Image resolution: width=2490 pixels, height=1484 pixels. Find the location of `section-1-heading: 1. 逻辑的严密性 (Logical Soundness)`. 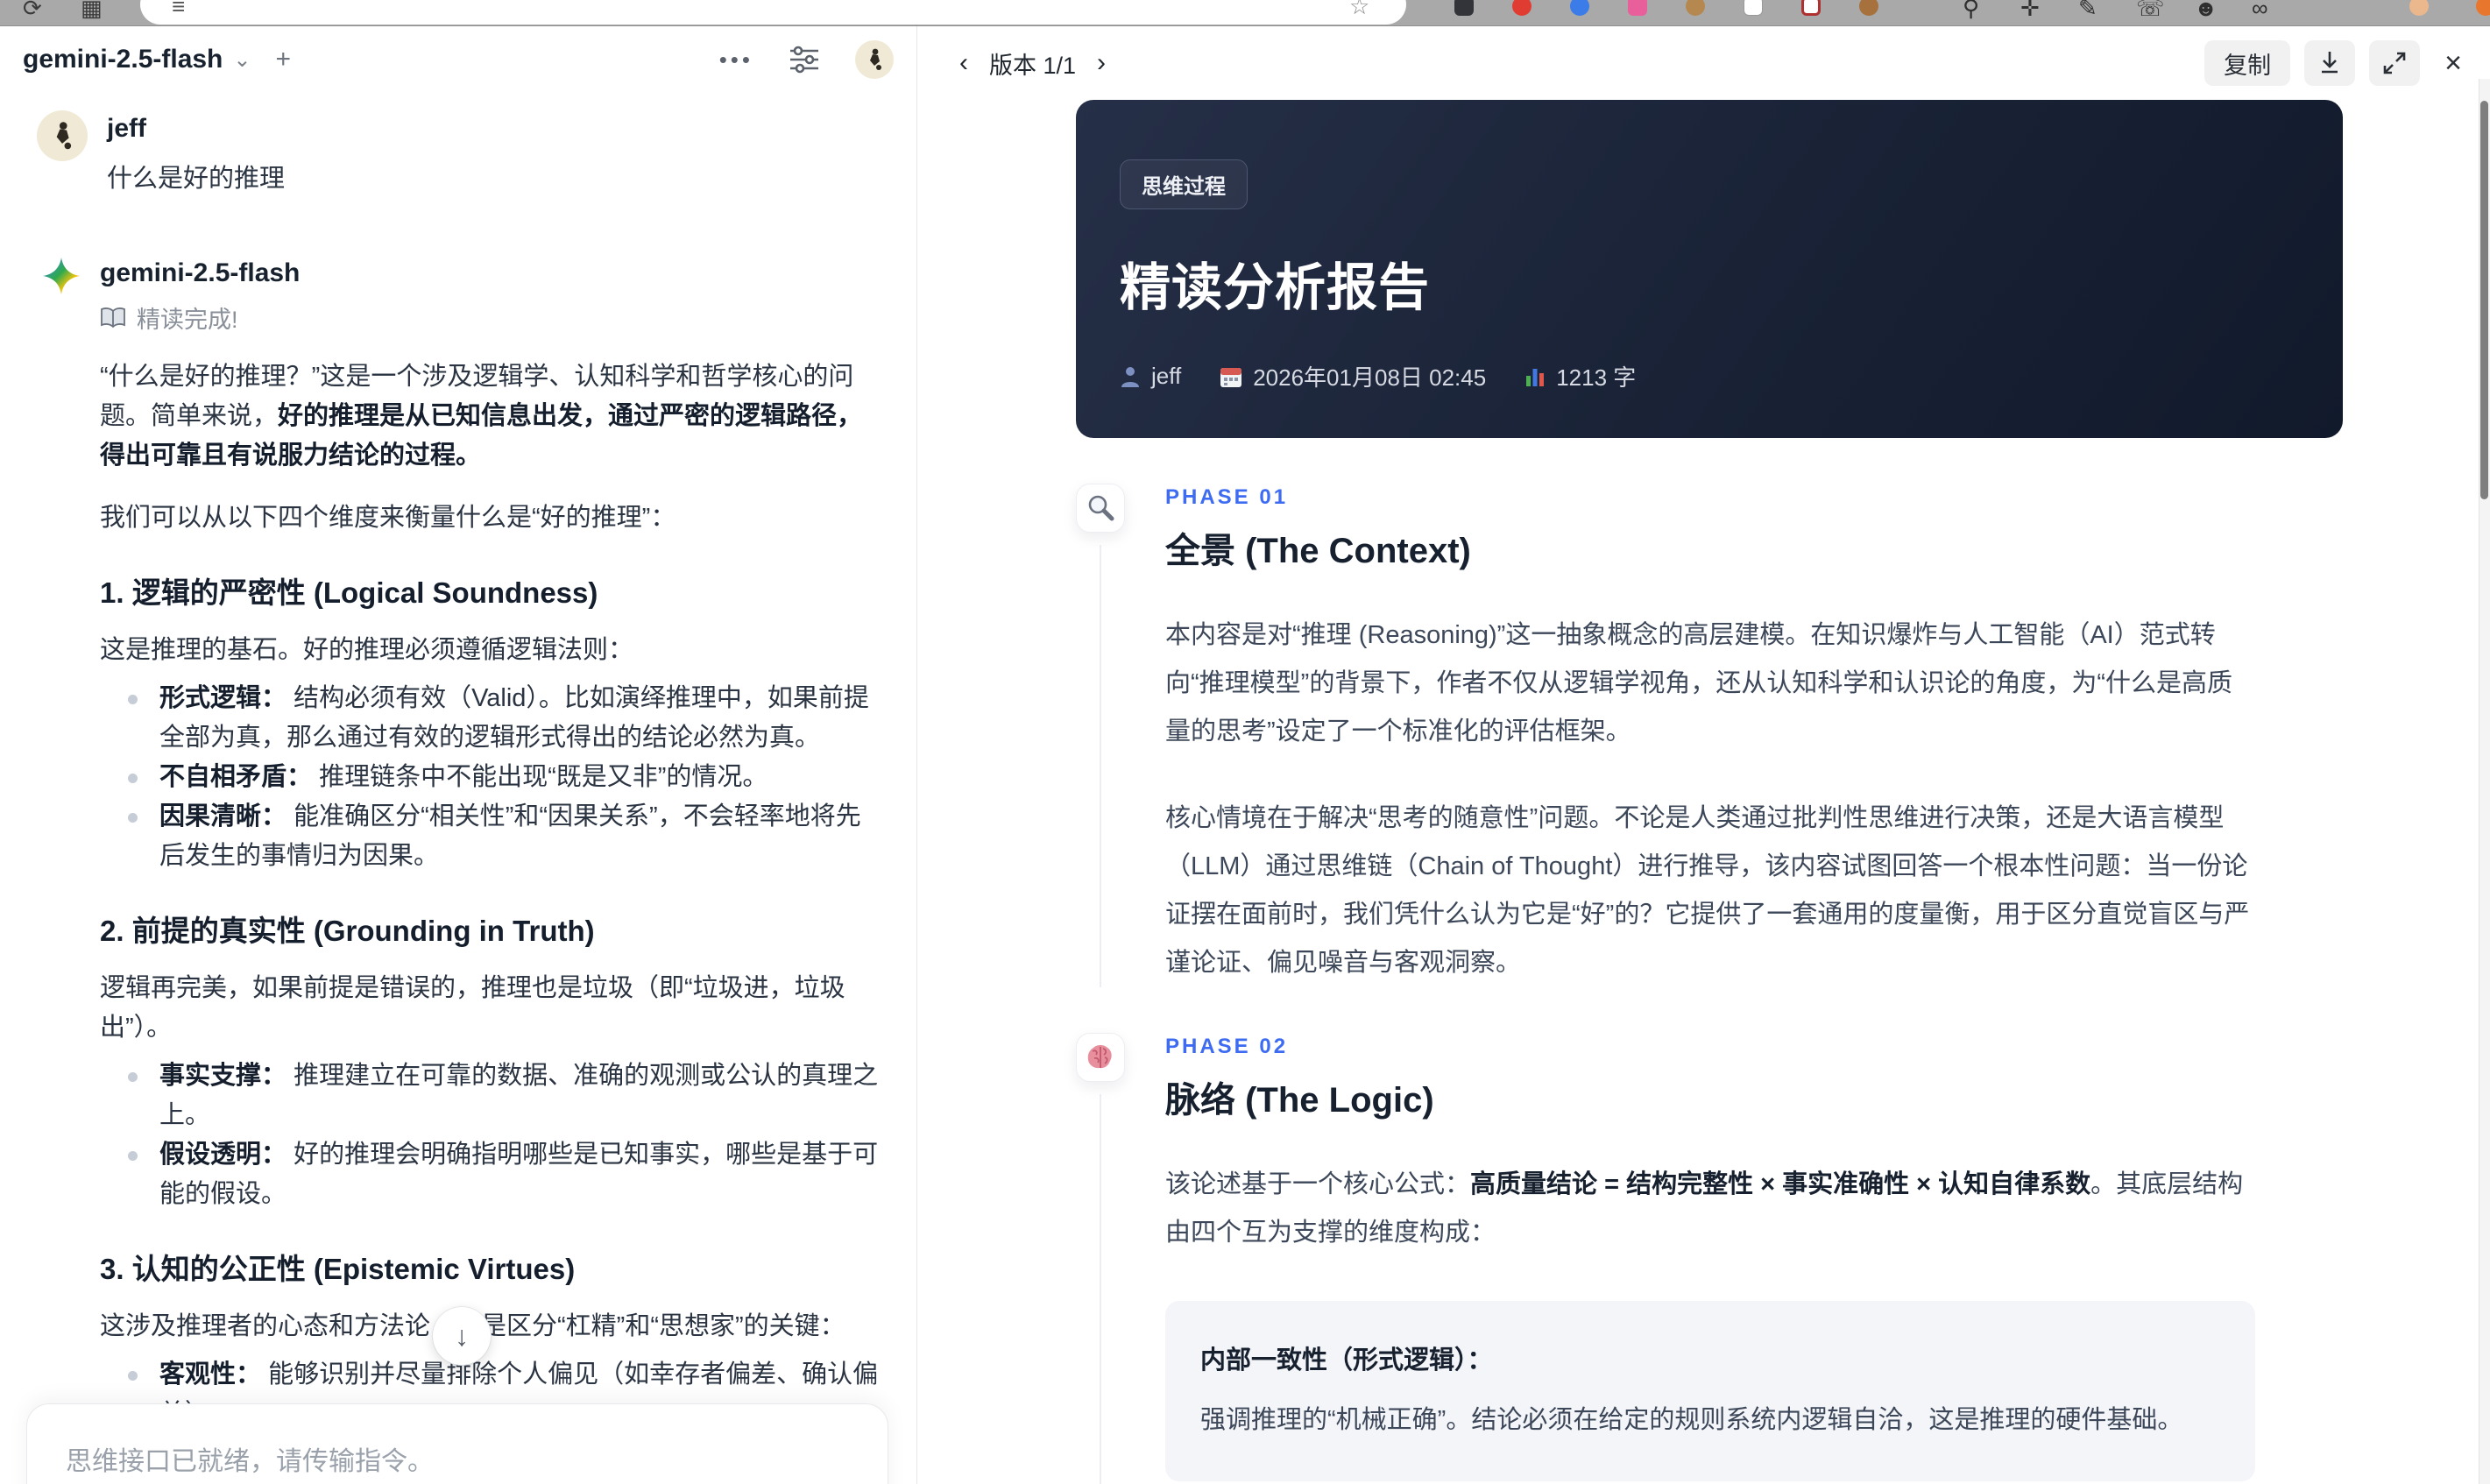

section-1-heading: 1. 逻辑的严密性 (Logical Soundness) is located at coordinates (349, 592).